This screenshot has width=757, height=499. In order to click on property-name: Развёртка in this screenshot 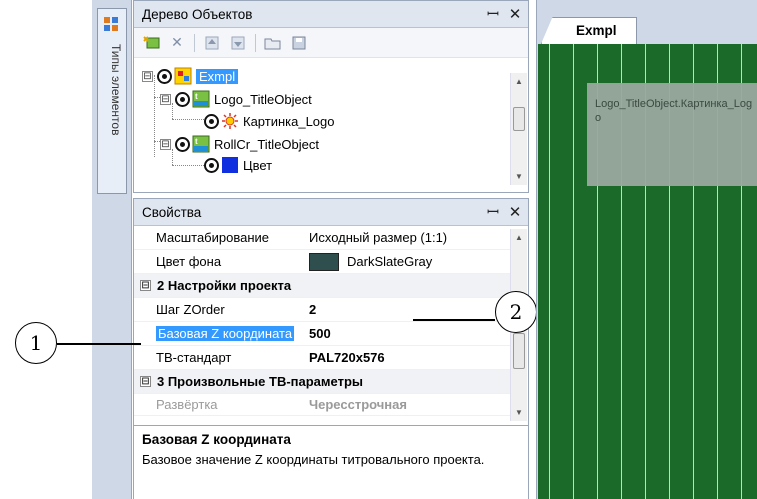, I will do `click(187, 404)`.